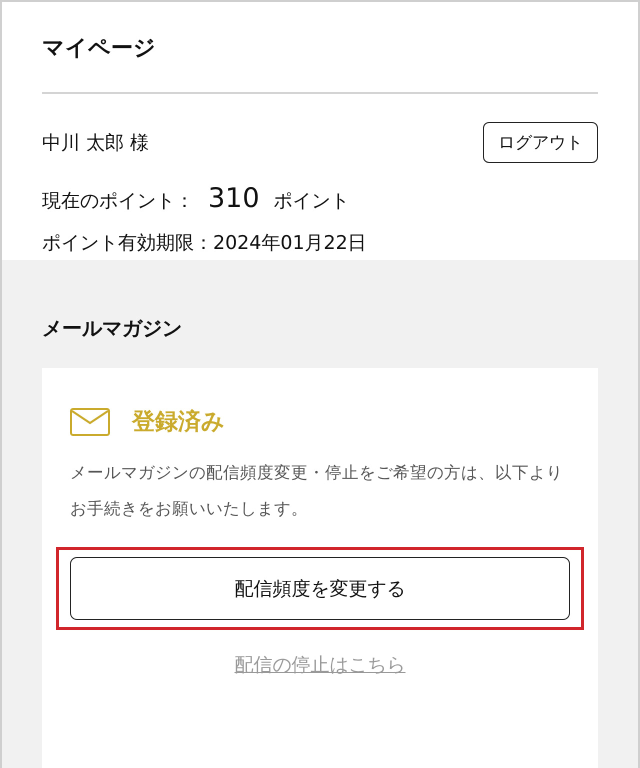 The width and height of the screenshot is (640, 768). What do you see at coordinates (320, 588) in the screenshot?
I see `change-frequency-button: 配信頻度を変更する` at bounding box center [320, 588].